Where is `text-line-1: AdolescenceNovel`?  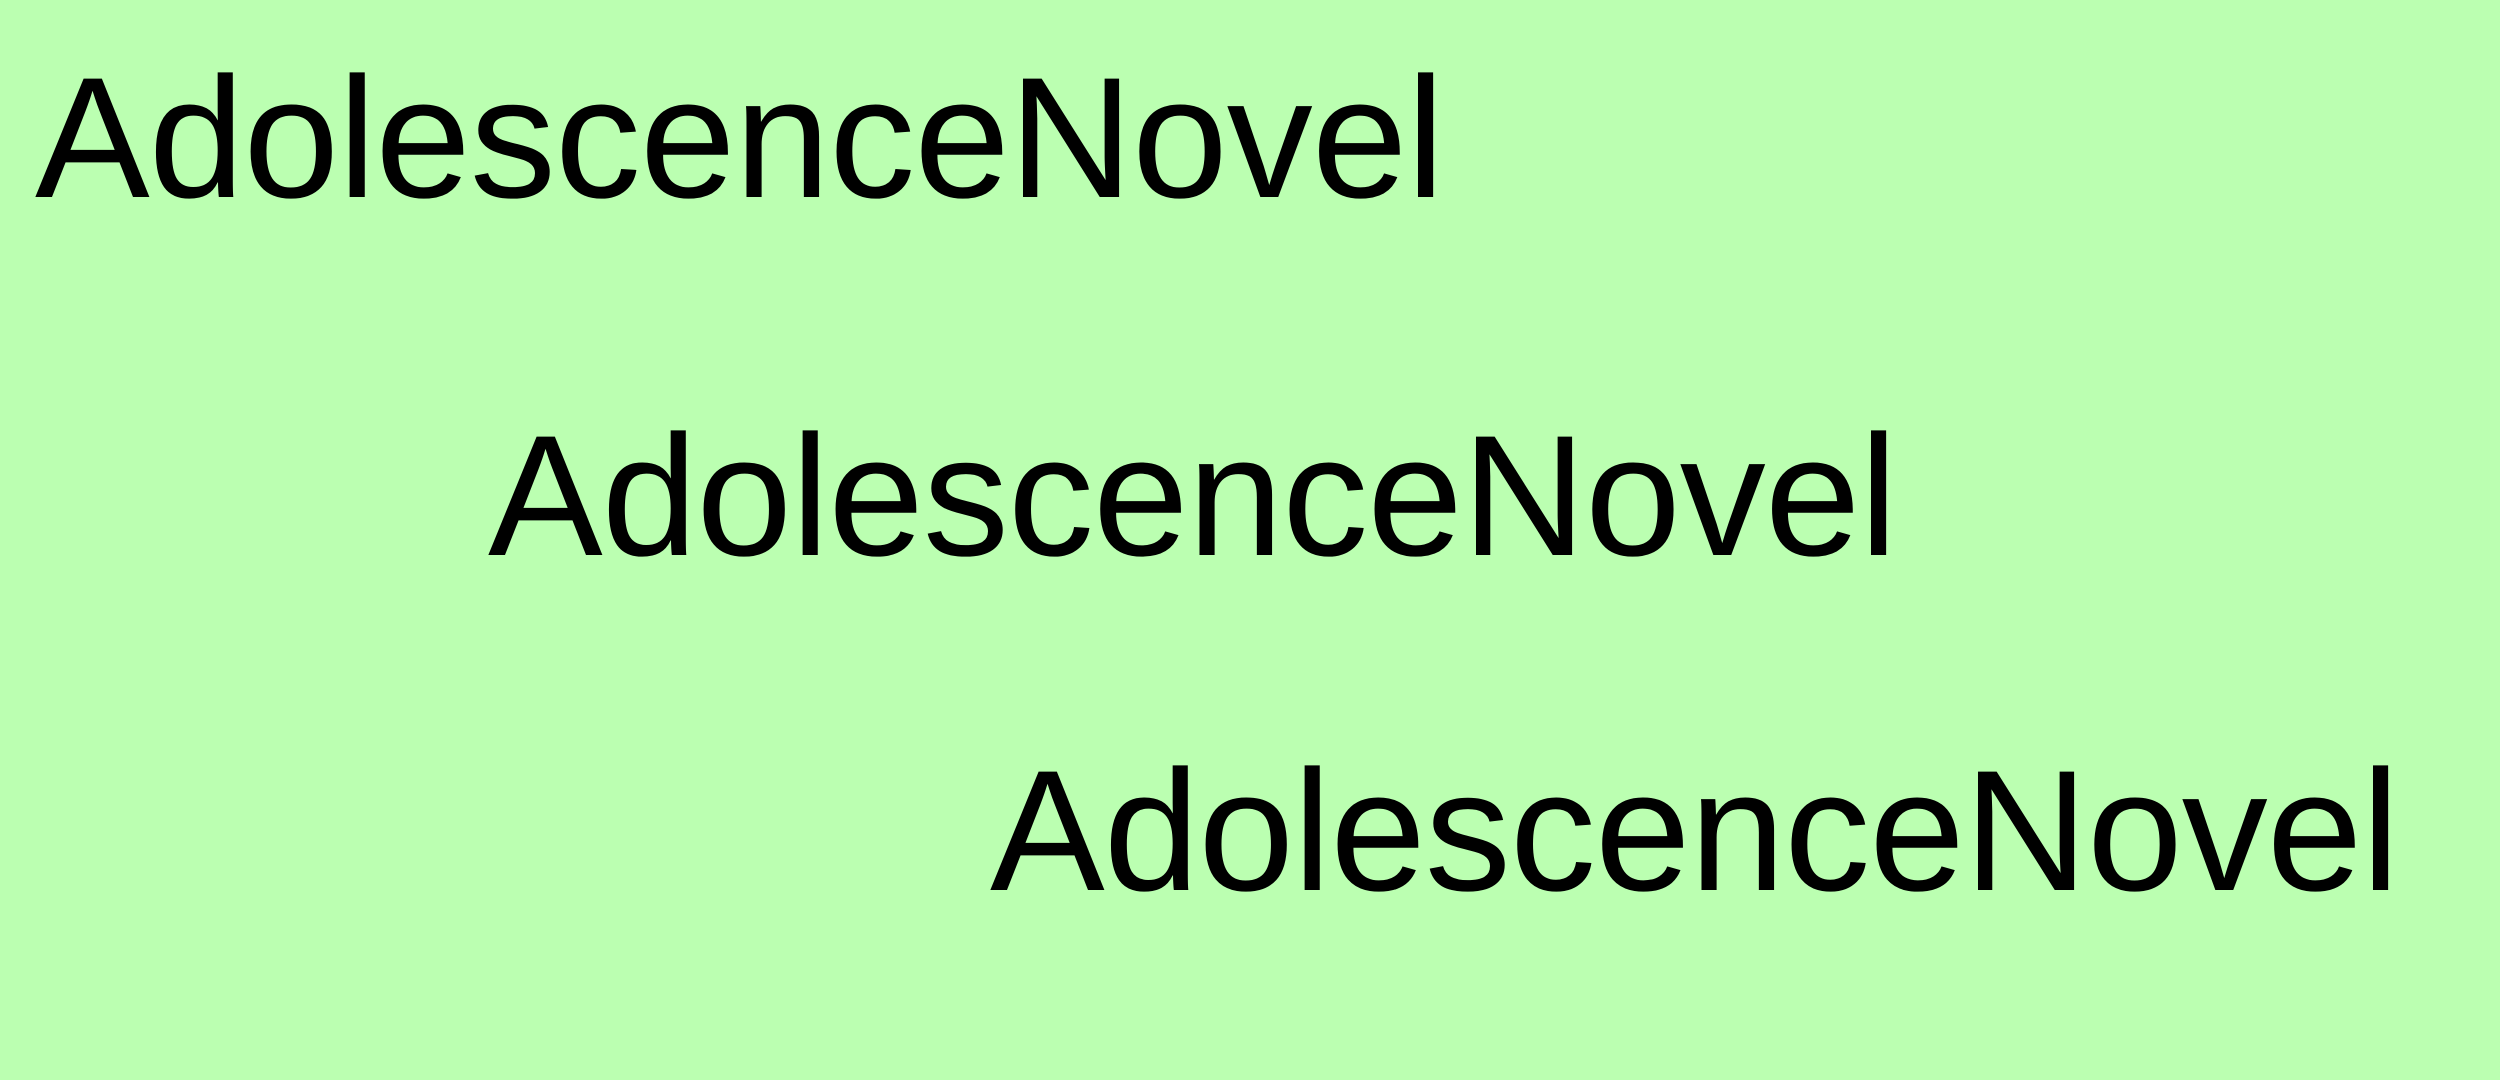
text-line-1: AdolescenceNovel is located at coordinates (740, 138).